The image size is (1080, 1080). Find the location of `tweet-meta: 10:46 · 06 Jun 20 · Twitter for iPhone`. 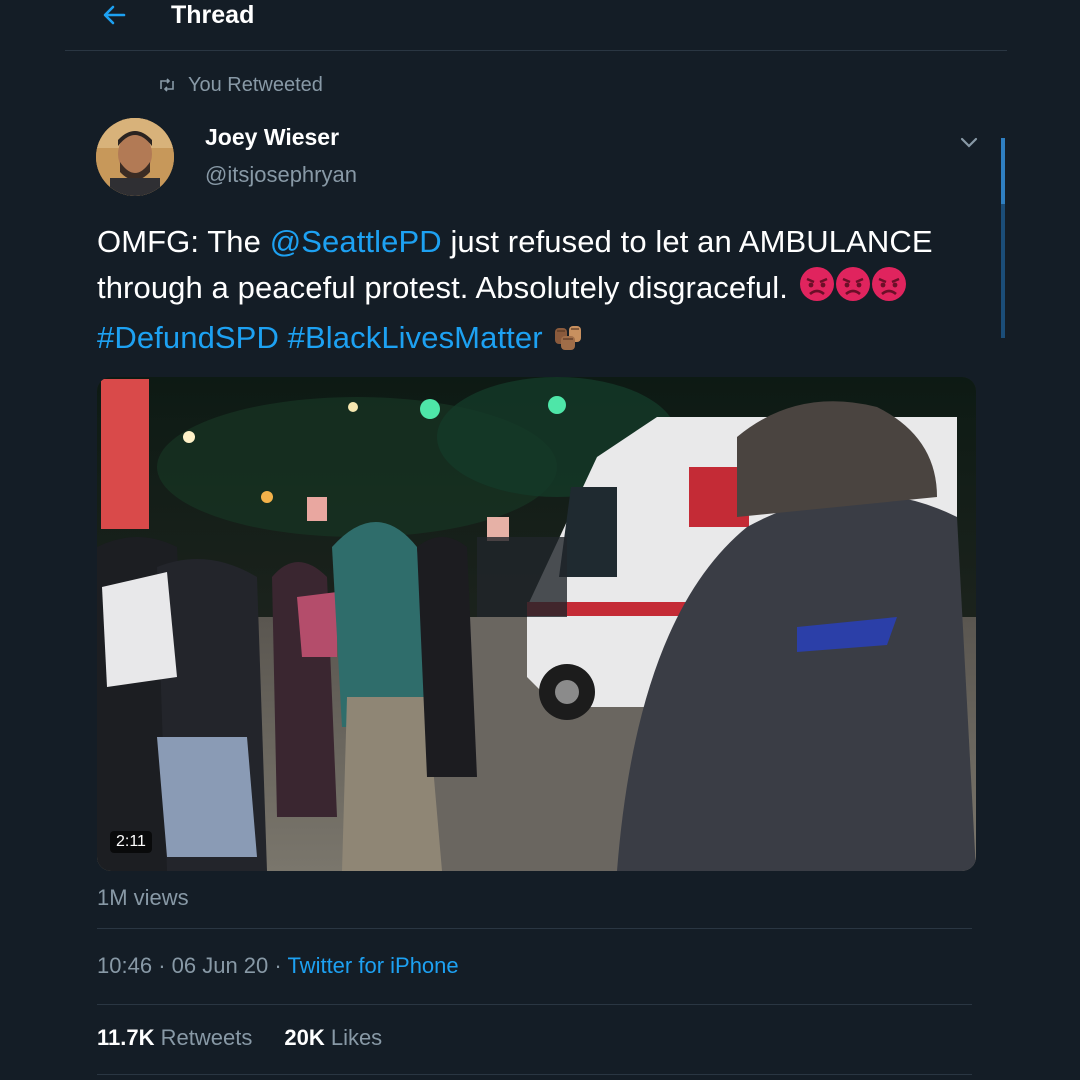

tweet-meta: 10:46 · 06 Jun 20 · Twitter for iPhone is located at coordinates (278, 966).